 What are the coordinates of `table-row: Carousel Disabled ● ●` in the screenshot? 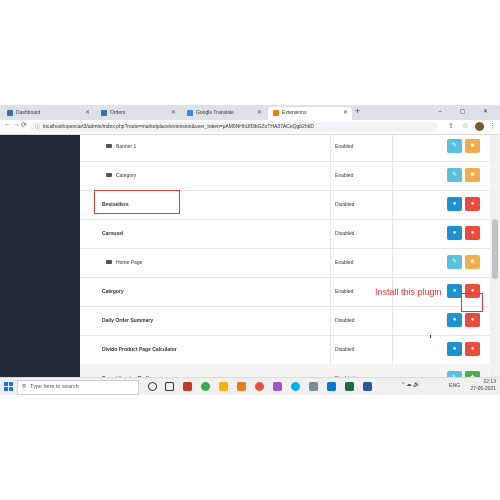 It's located at (285, 234).